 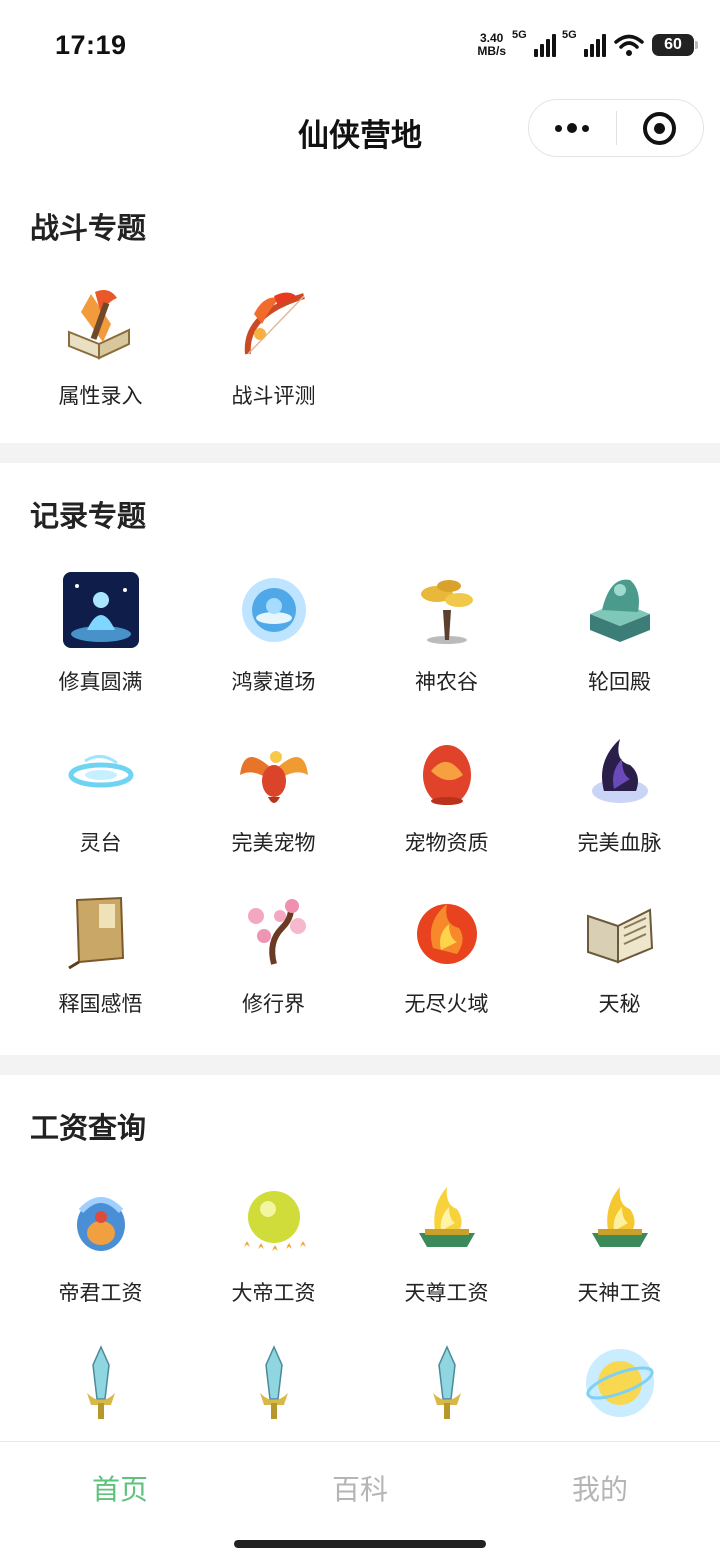 I want to click on tab-encyclopedia: 百科, so click(x=360, y=1488).